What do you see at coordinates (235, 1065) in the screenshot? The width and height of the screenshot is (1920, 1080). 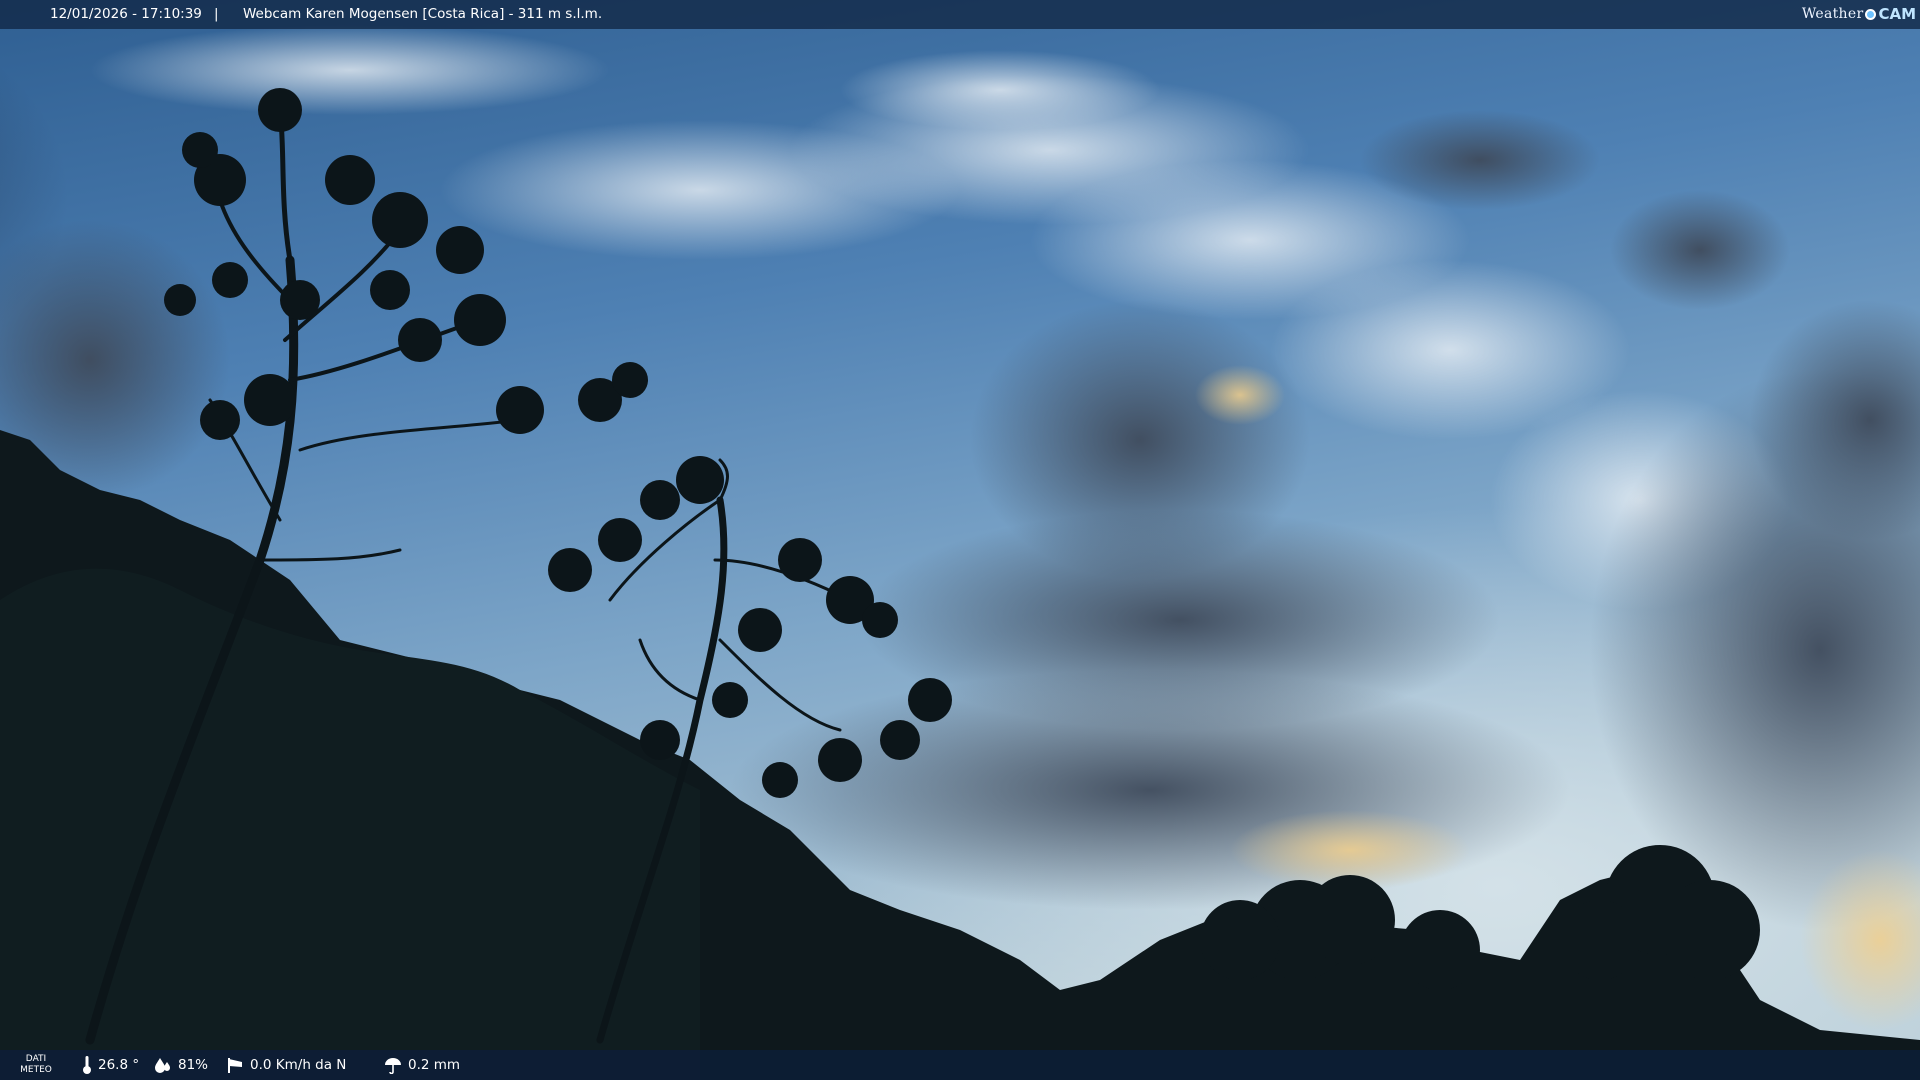 I see `windsock-icon` at bounding box center [235, 1065].